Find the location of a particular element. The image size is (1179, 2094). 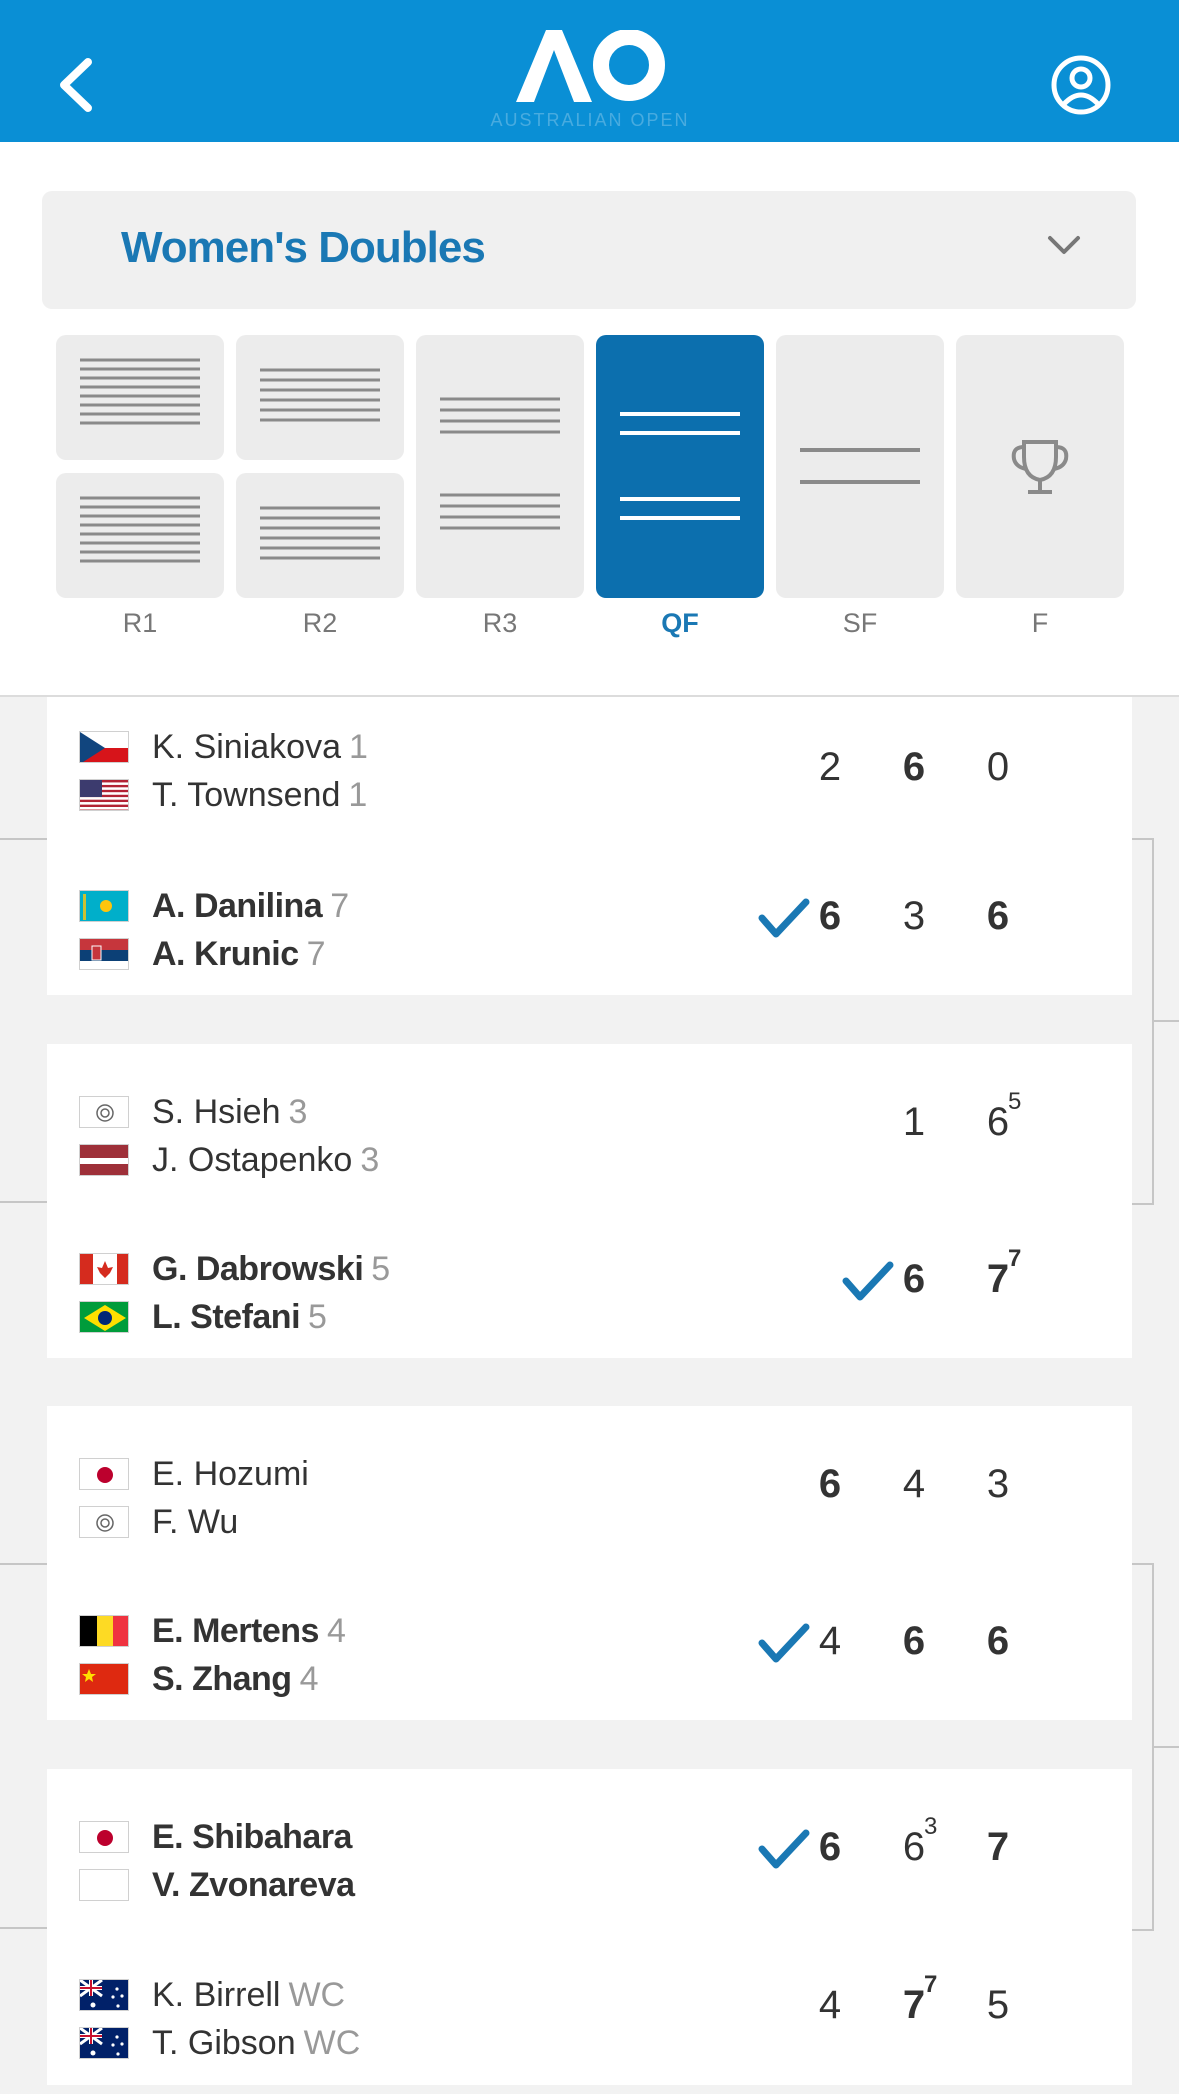

trophy-icon is located at coordinates (1040, 467).